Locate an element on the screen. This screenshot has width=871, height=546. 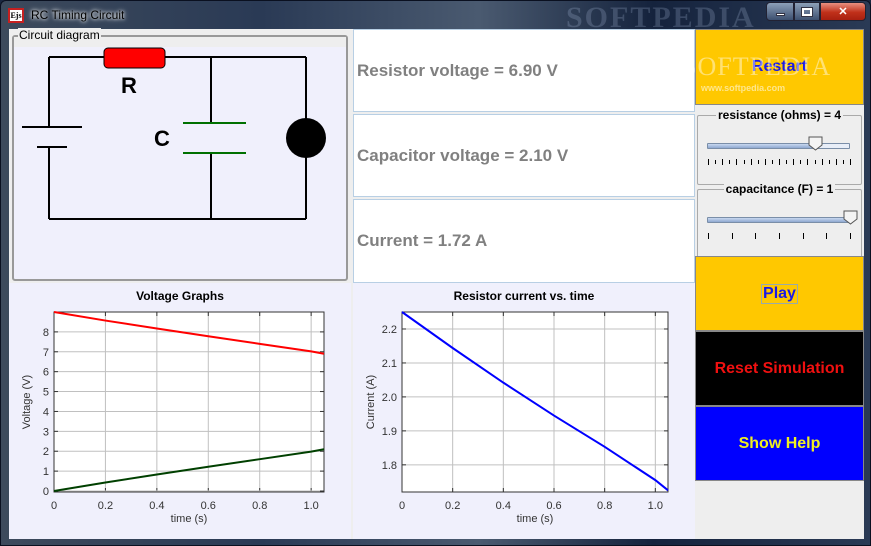
window-title: RC Timing Circuit is located at coordinates (78, 15).